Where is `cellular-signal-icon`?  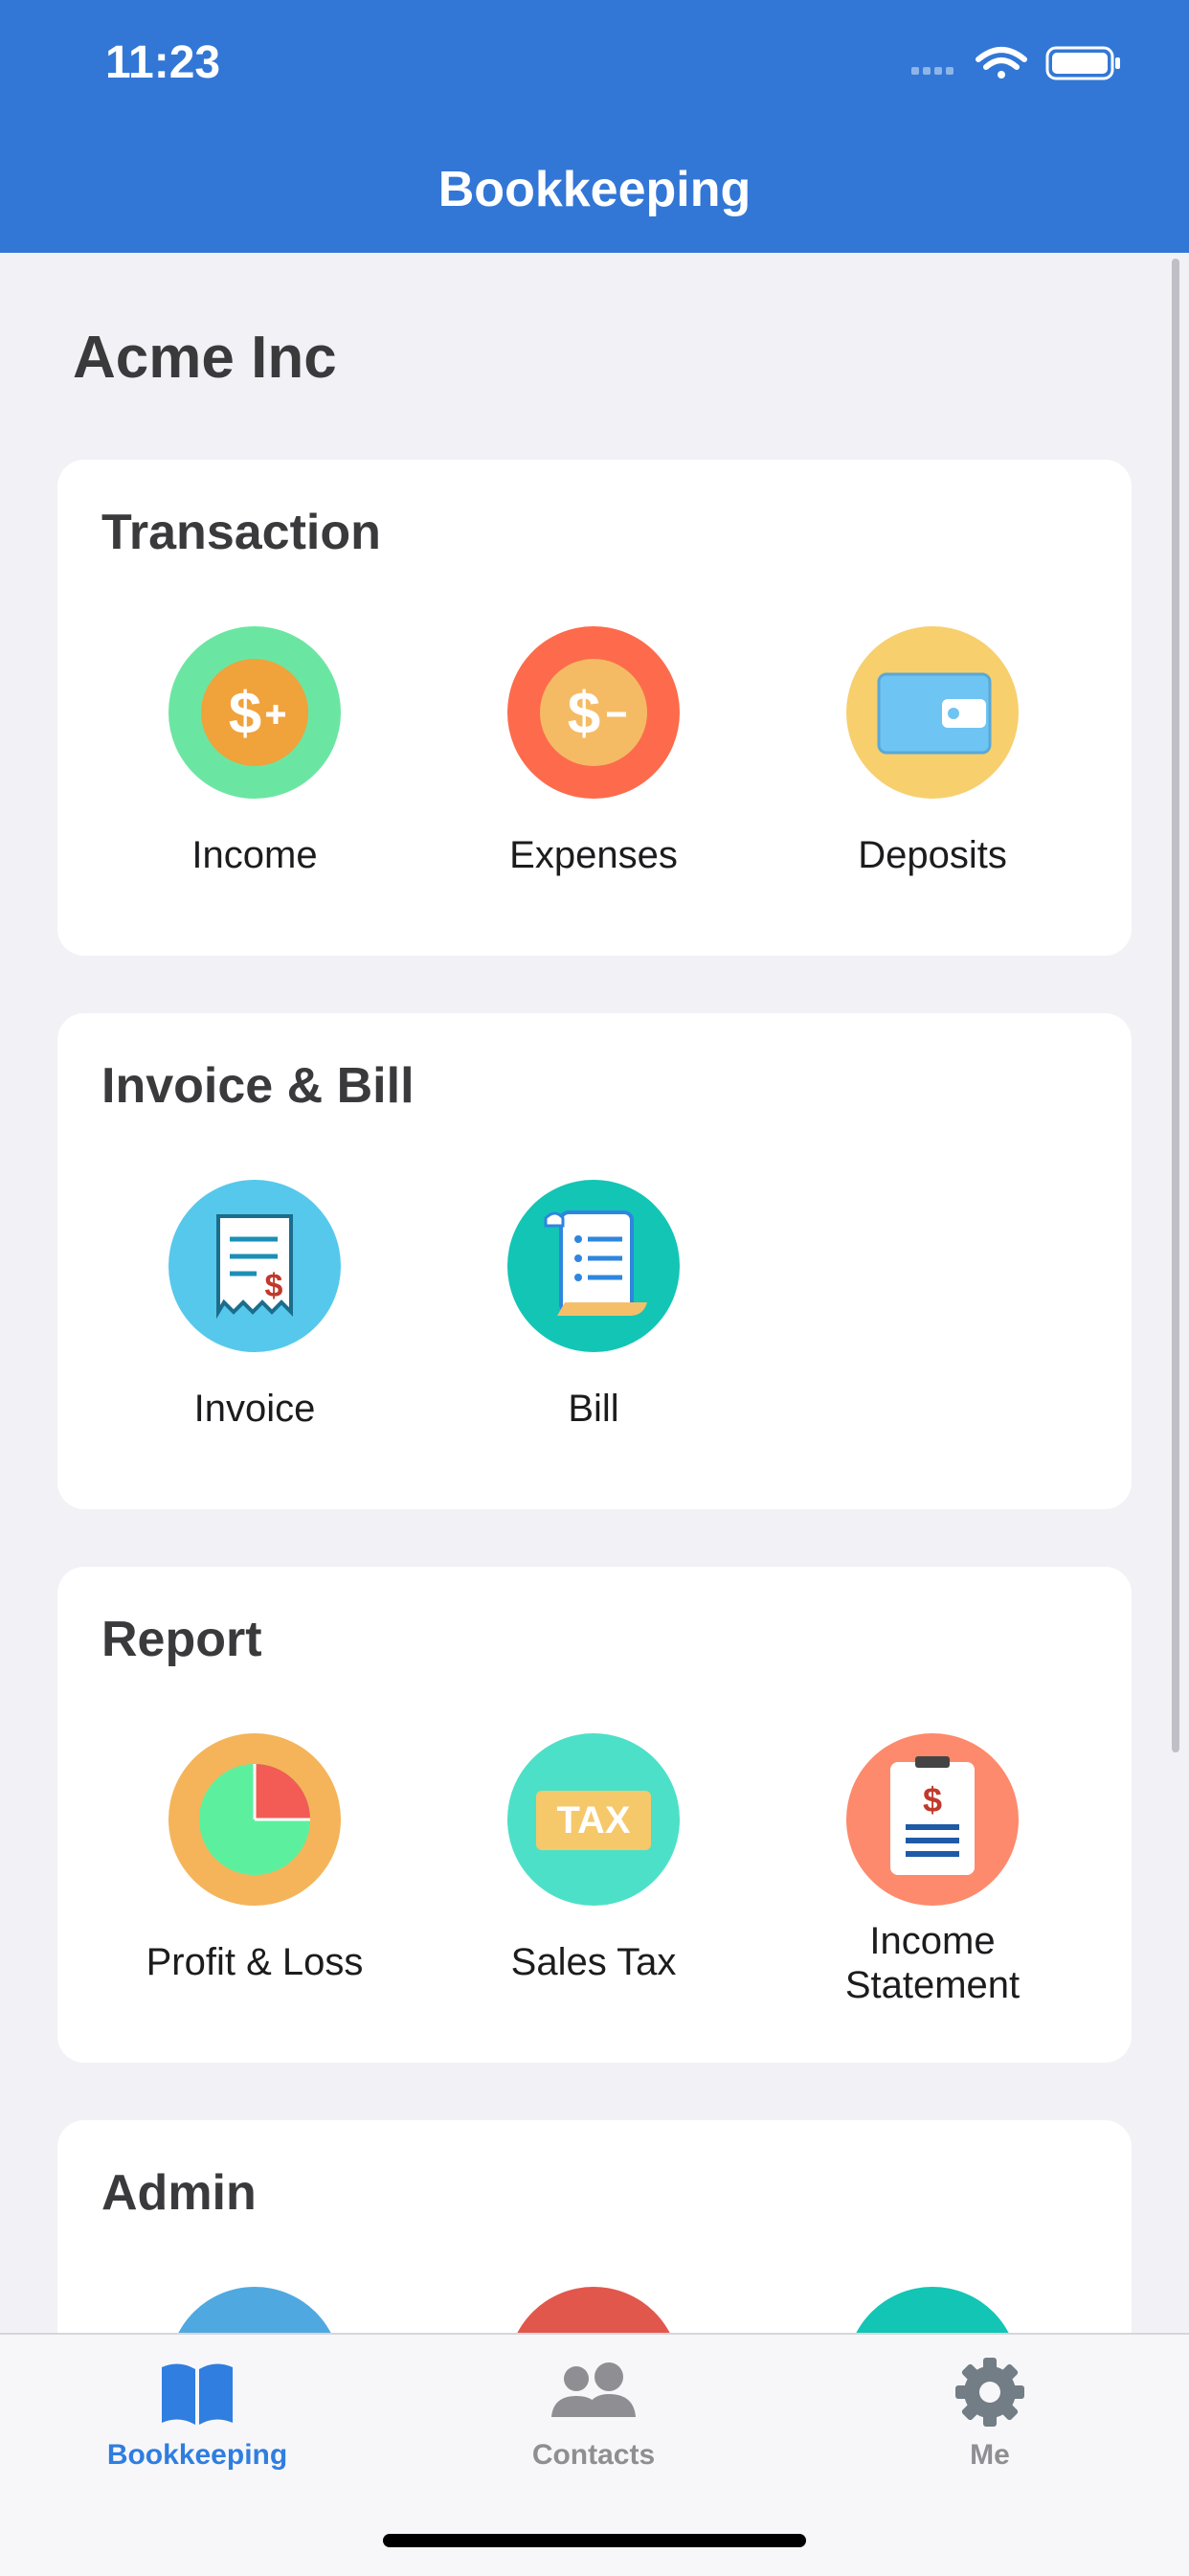
cellular-signal-icon is located at coordinates (932, 71).